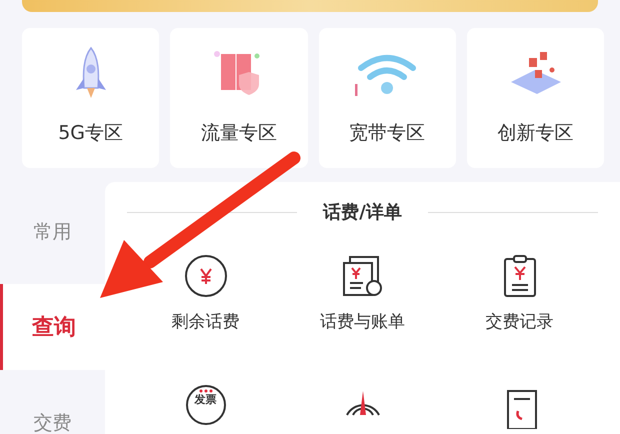  What do you see at coordinates (91, 98) in the screenshot?
I see `zone-card: 5G专区` at bounding box center [91, 98].